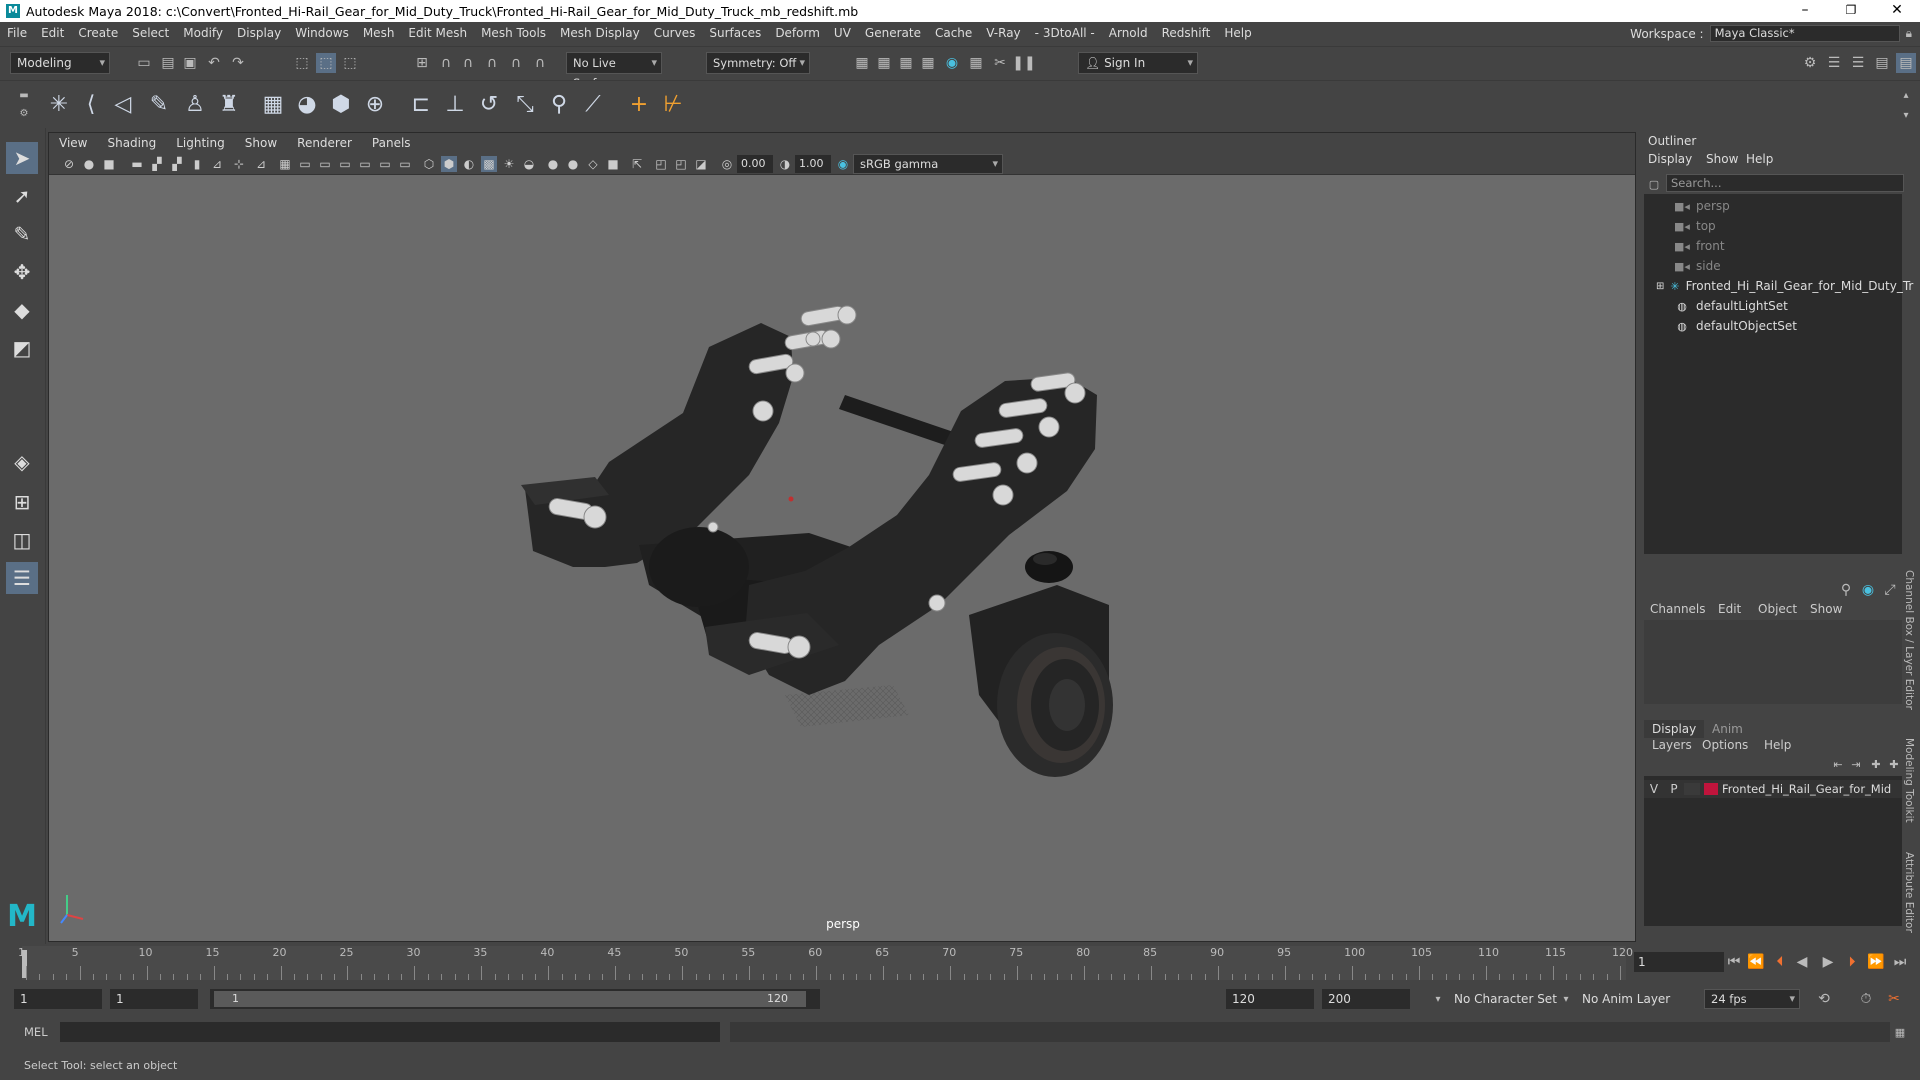 Image resolution: width=1920 pixels, height=1080 pixels. What do you see at coordinates (1186, 33) in the screenshot?
I see `menu-redshift: Redshift` at bounding box center [1186, 33].